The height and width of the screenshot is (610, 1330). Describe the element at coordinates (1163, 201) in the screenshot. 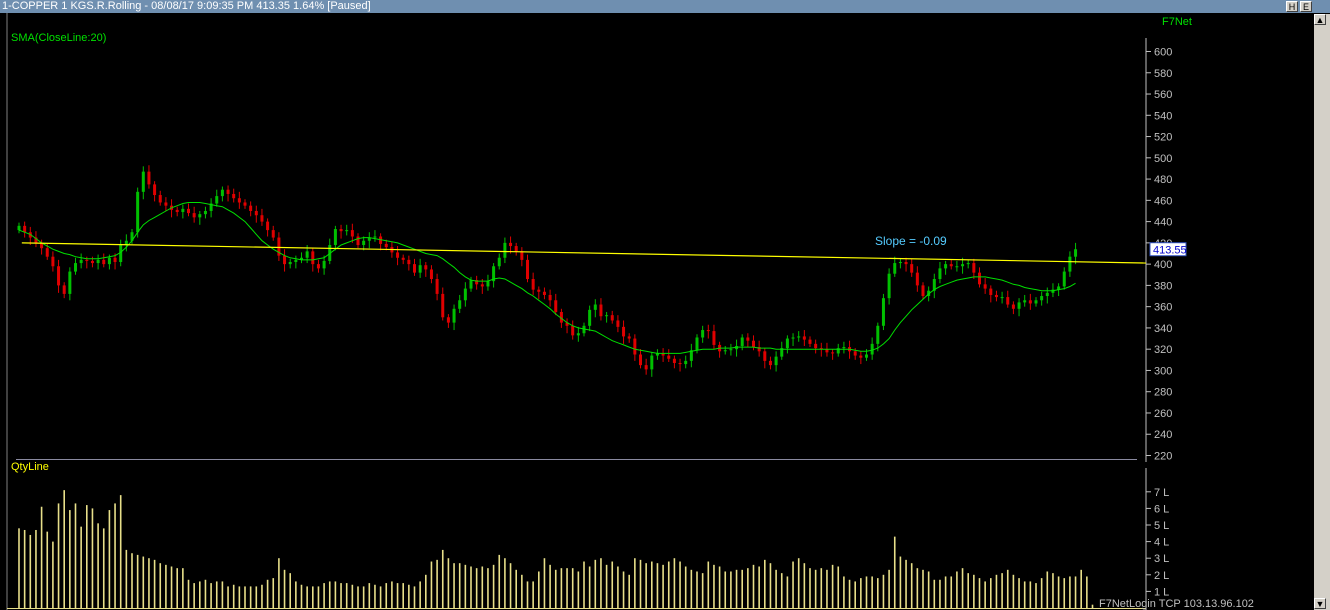

I see `price-tick-label: 460` at that location.